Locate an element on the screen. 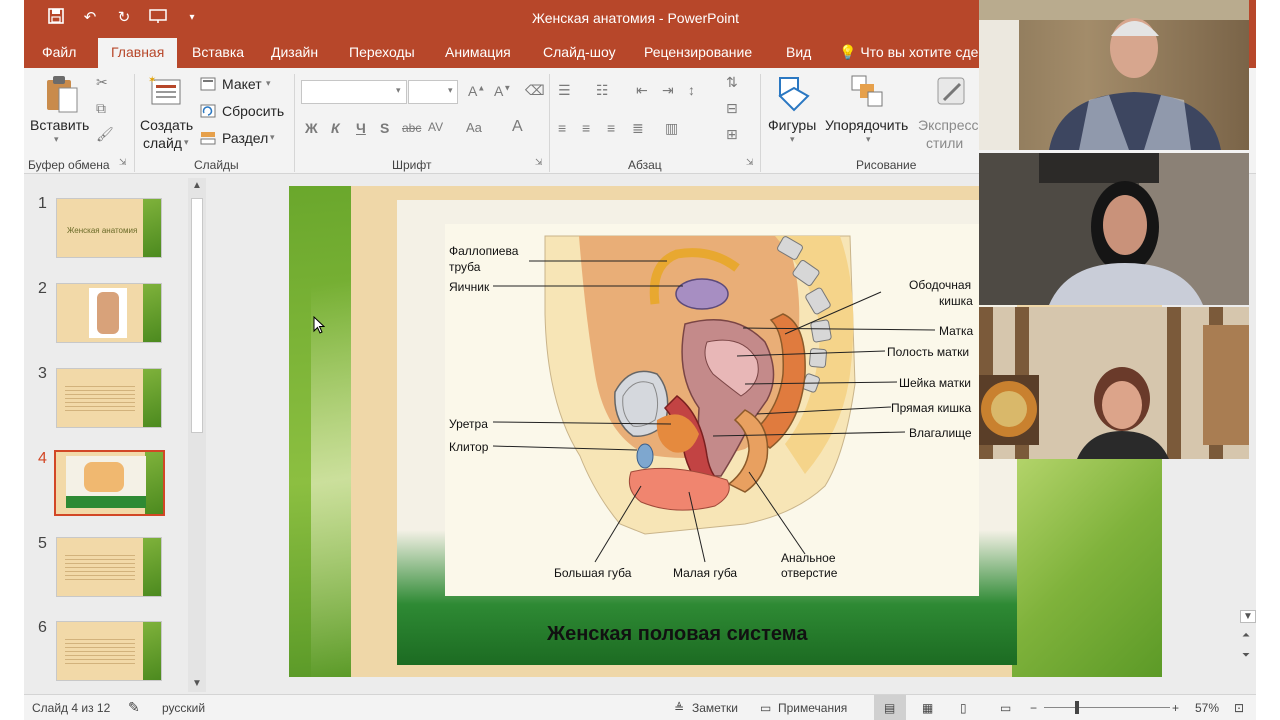 The height and width of the screenshot is (720, 1280). slide-sorter-icon: ▦ is located at coordinates (927, 708).